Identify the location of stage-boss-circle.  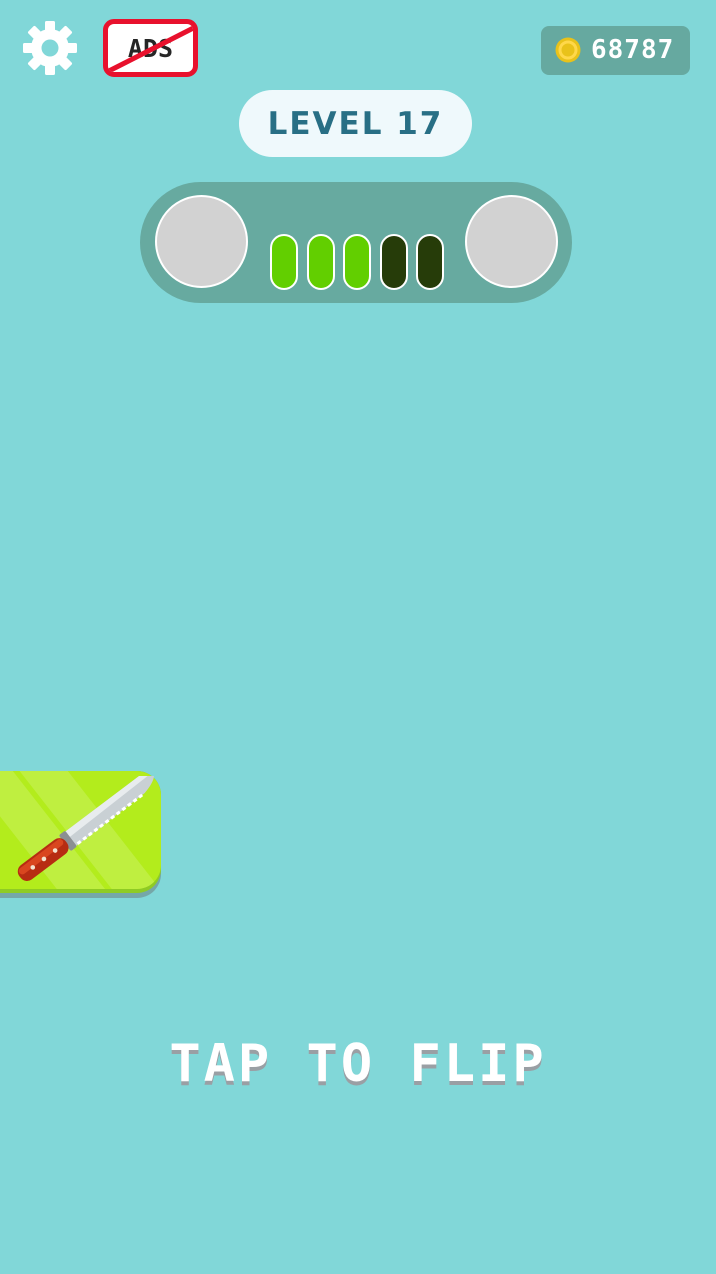
(511, 241).